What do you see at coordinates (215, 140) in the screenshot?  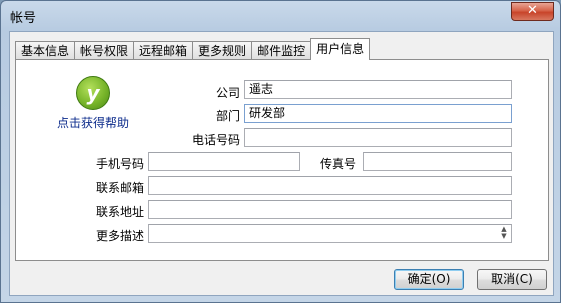 I see `phone-label: 电话号码` at bounding box center [215, 140].